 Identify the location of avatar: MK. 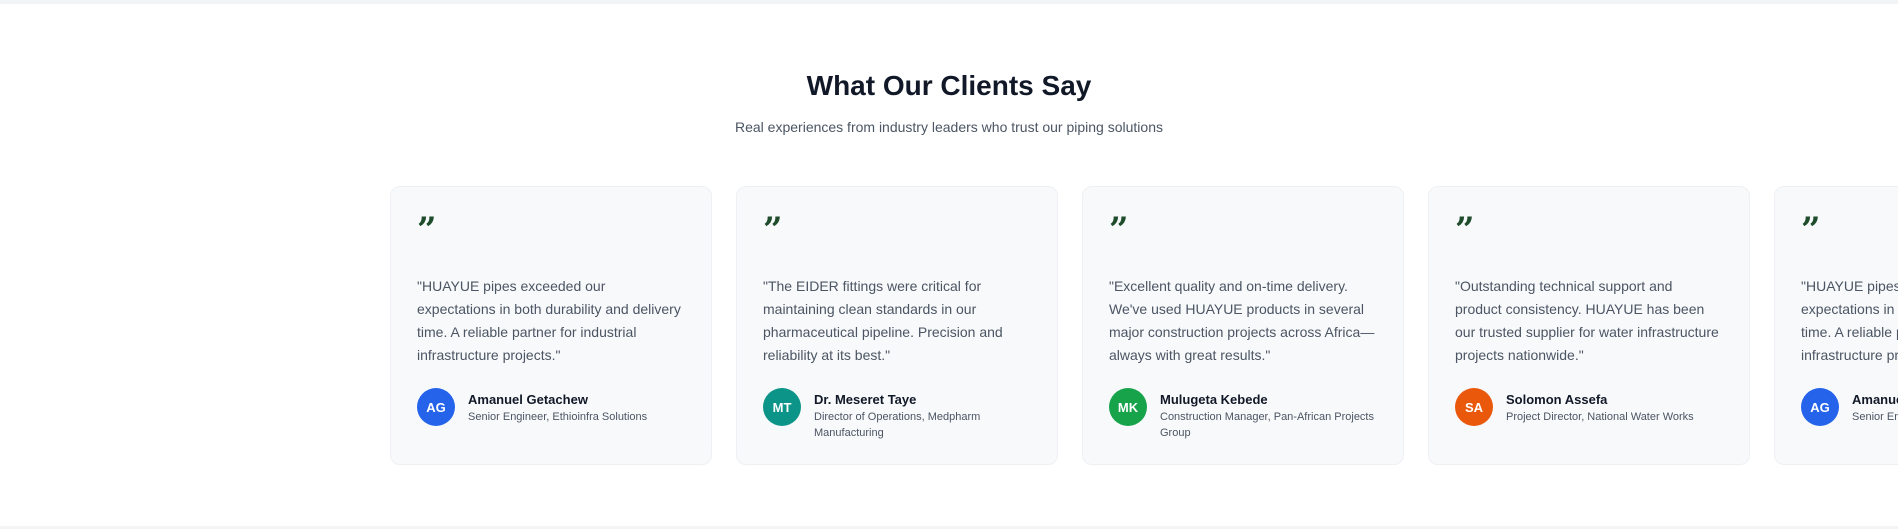
(1128, 407).